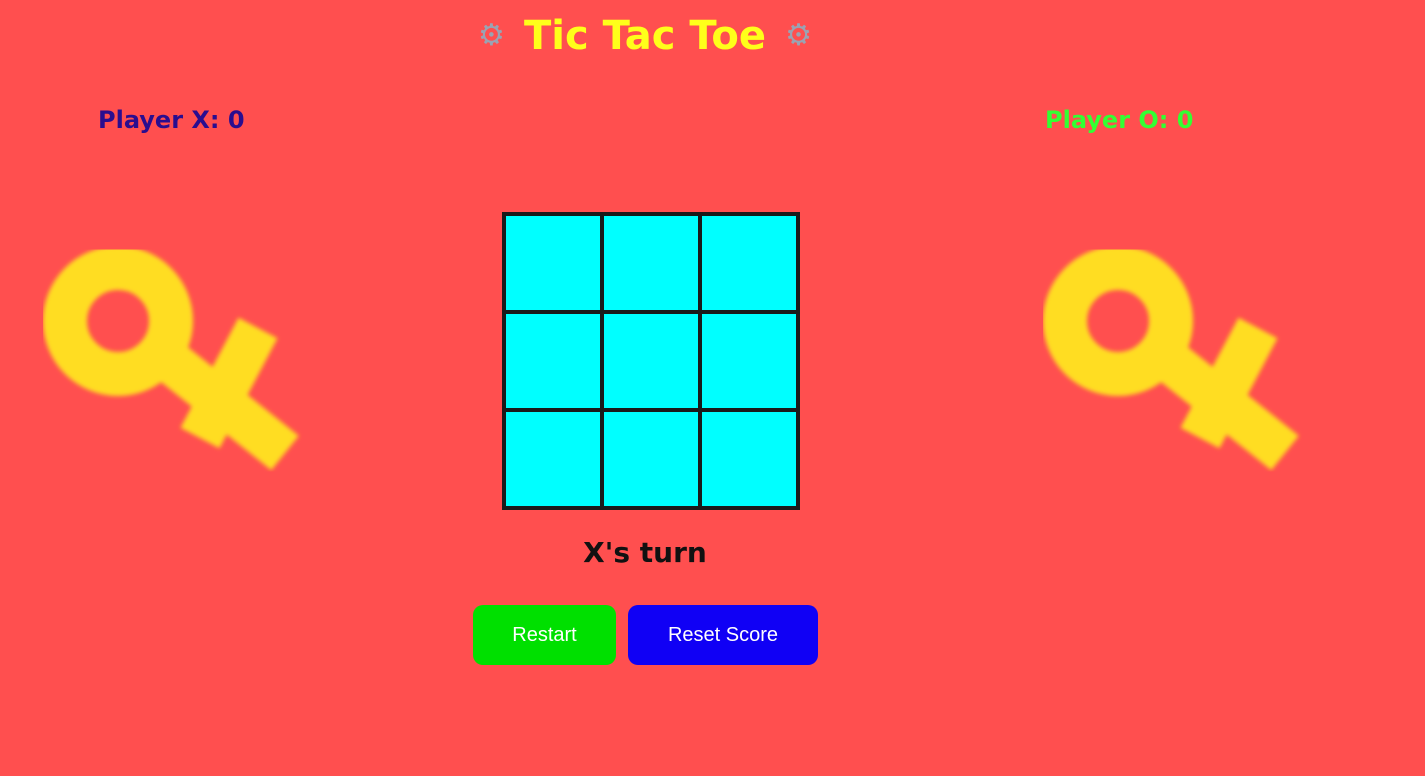  I want to click on game-board, so click(651, 361).